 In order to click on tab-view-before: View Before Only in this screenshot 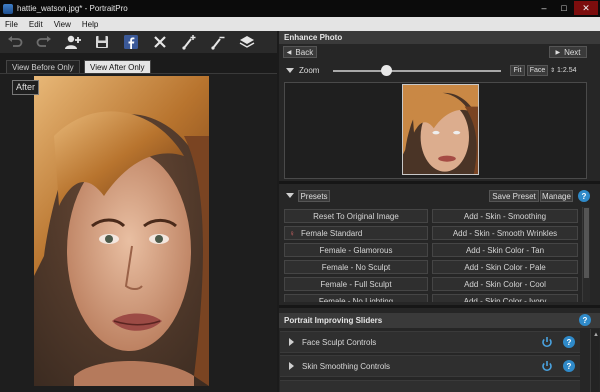, I will do `click(43, 66)`.